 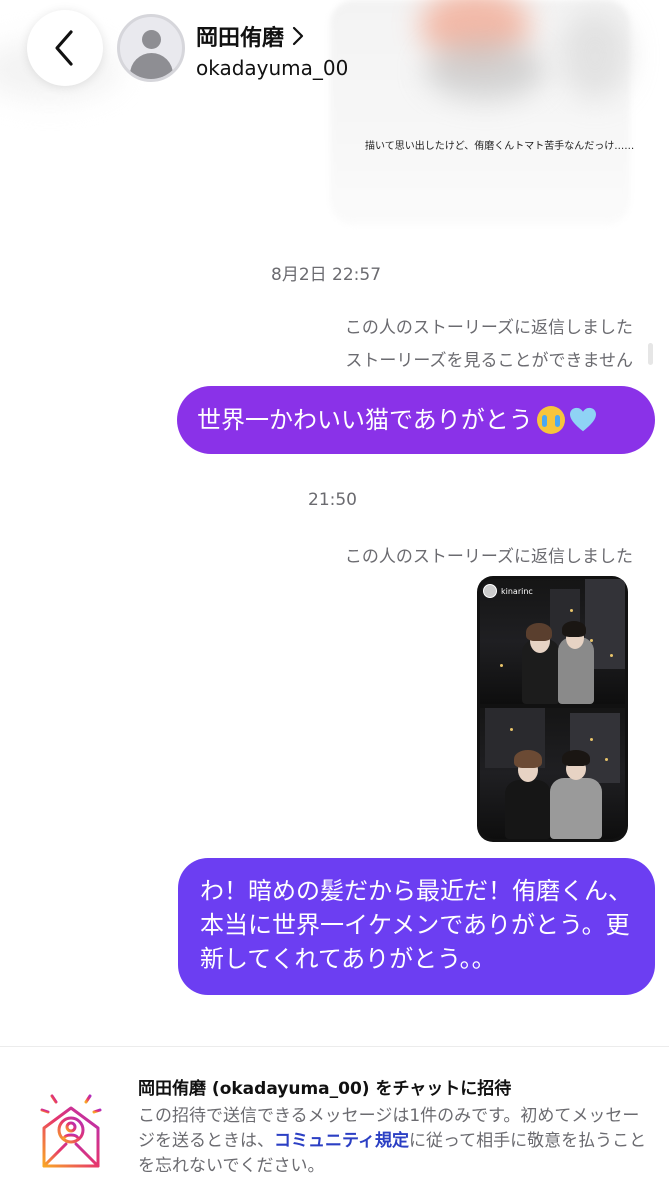 I want to click on default-avatar-icon, so click(x=151, y=39).